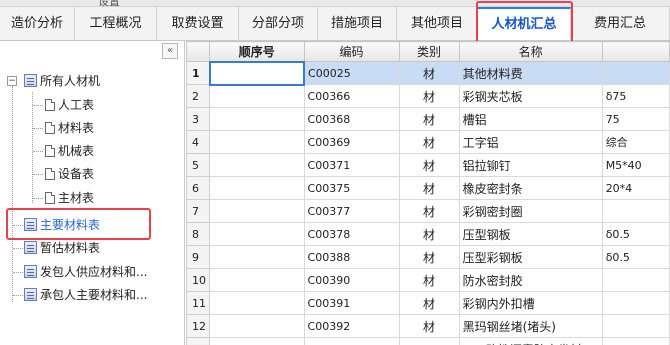 This screenshot has width=670, height=345. I want to click on tab-measure-items: 措施项目, so click(357, 23).